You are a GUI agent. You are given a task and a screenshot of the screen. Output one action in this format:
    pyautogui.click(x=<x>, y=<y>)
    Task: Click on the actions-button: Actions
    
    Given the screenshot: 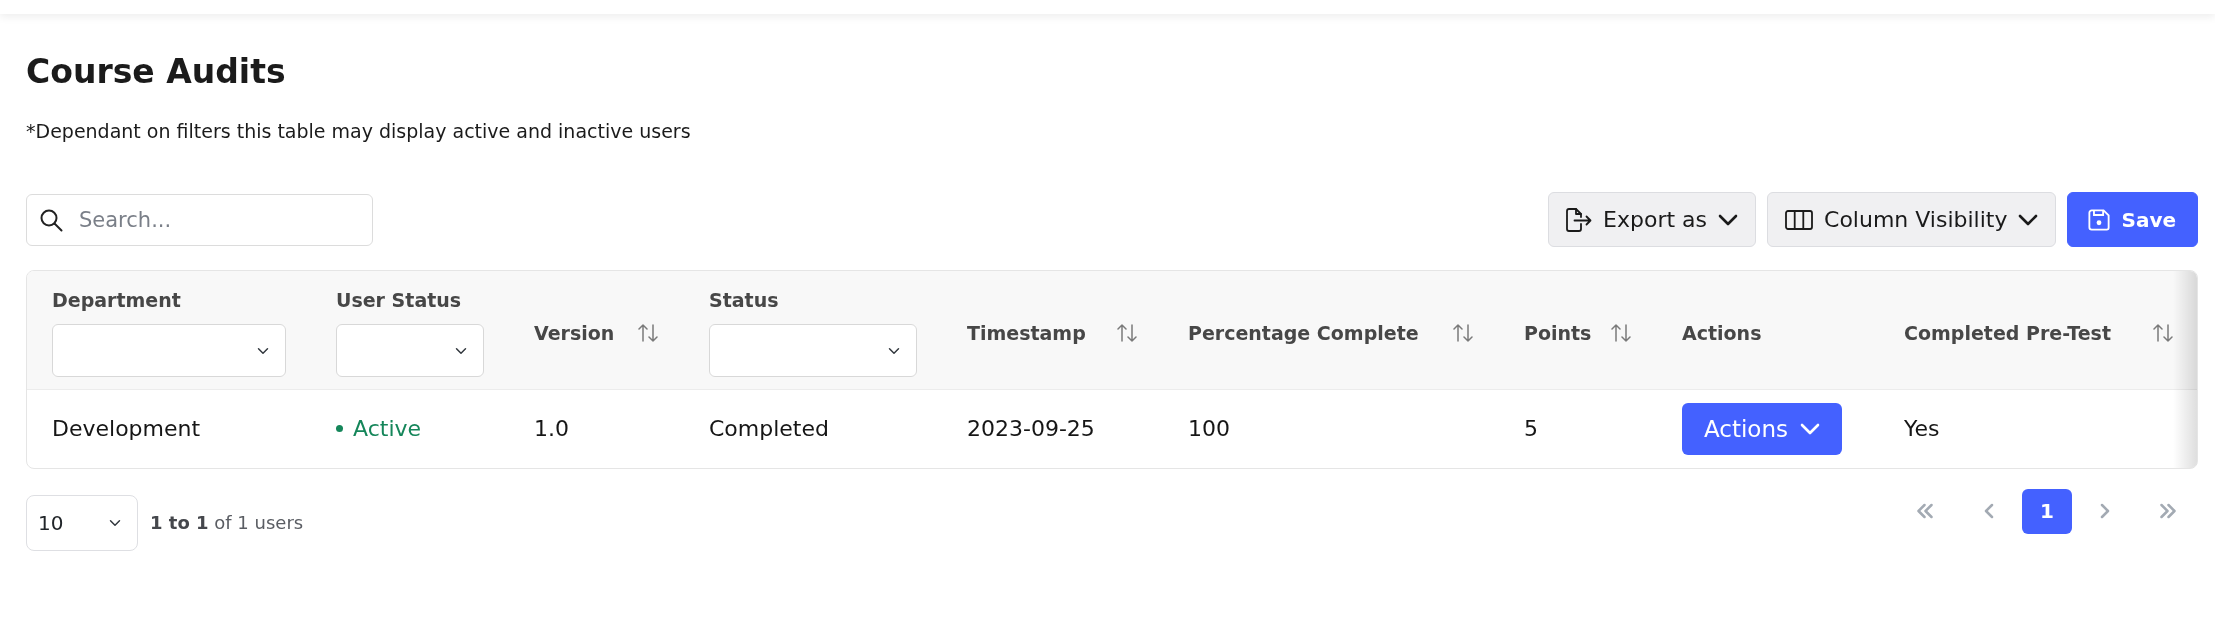 What is the action you would take?
    pyautogui.click(x=1762, y=428)
    